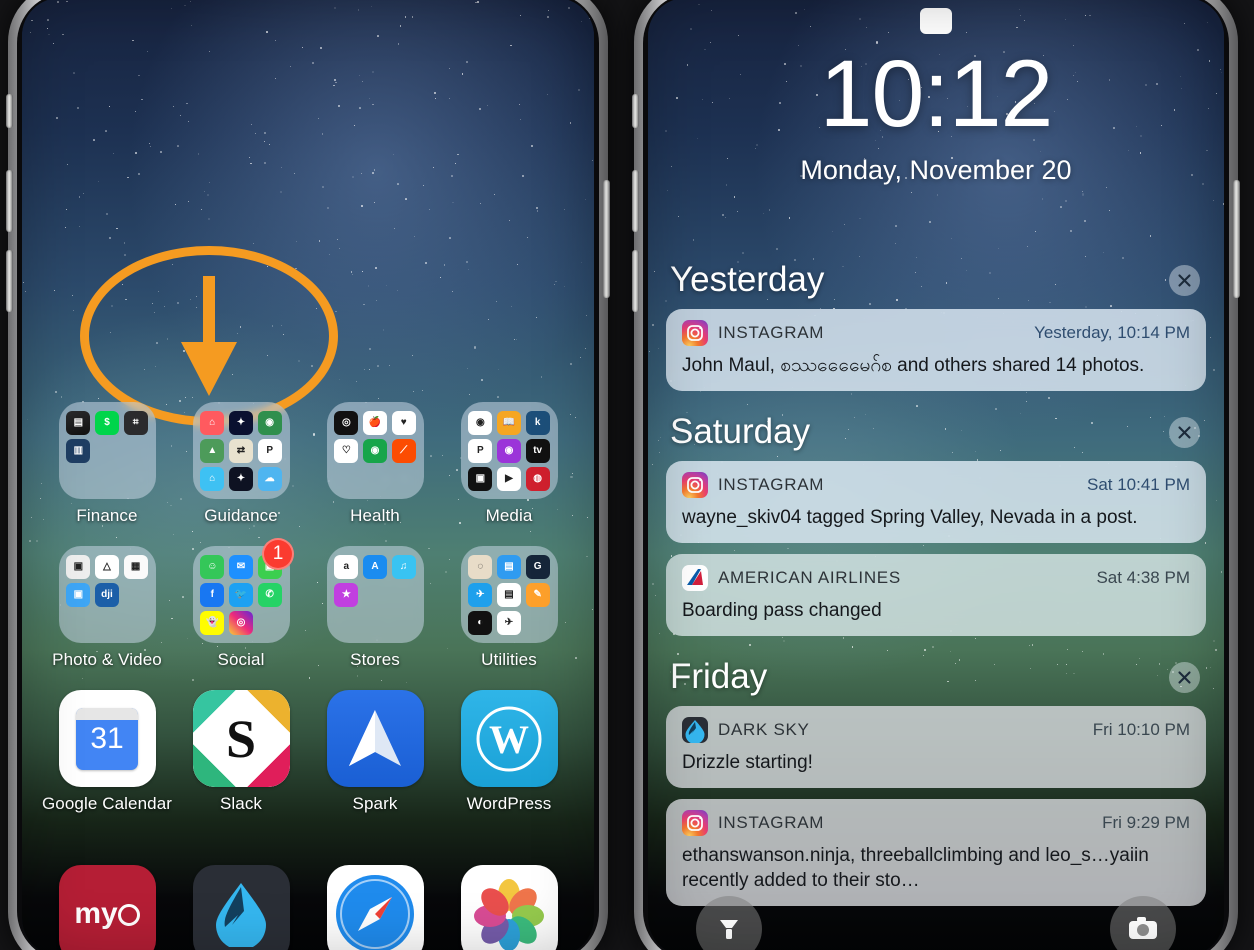 This screenshot has width=1254, height=950. I want to click on meditation-icon: ◉, so click(374, 450).